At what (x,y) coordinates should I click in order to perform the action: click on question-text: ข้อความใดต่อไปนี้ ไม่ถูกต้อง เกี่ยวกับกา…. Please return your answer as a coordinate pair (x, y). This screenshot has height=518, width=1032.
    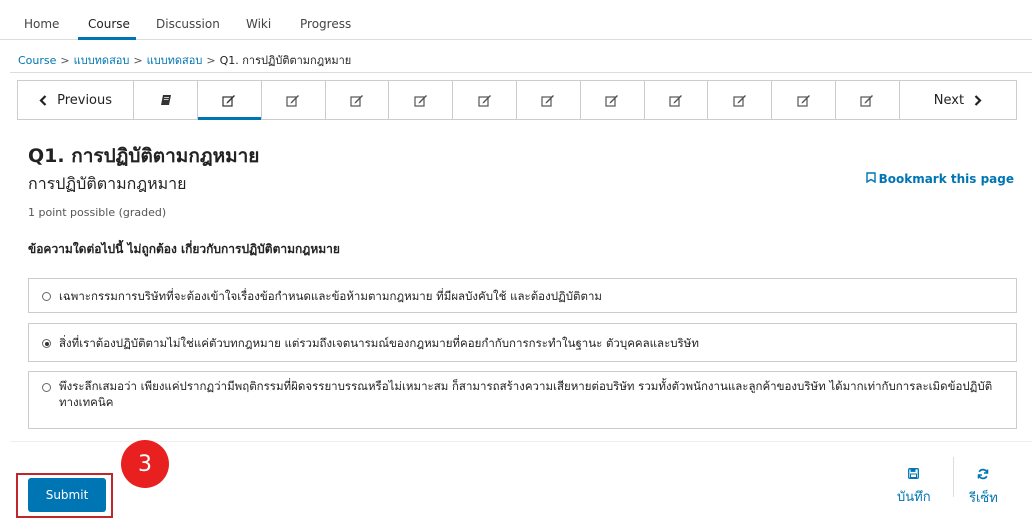
    Looking at the image, I should click on (184, 249).